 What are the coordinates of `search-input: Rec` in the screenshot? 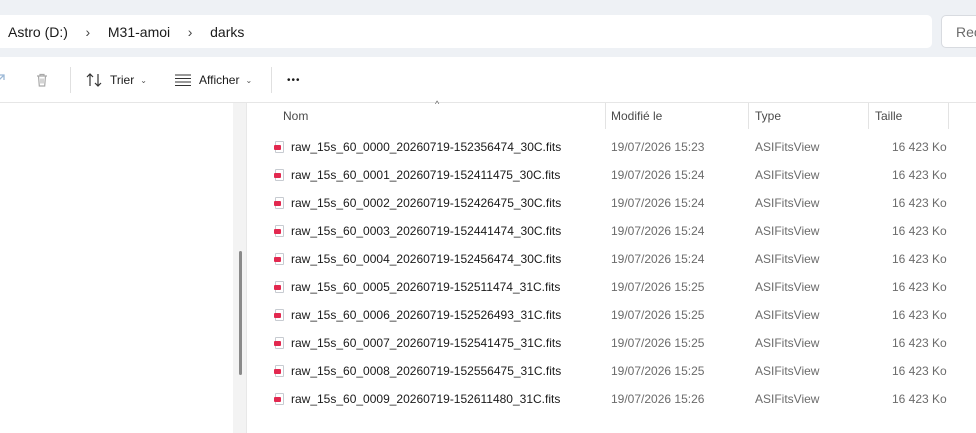 It's located at (958, 31).